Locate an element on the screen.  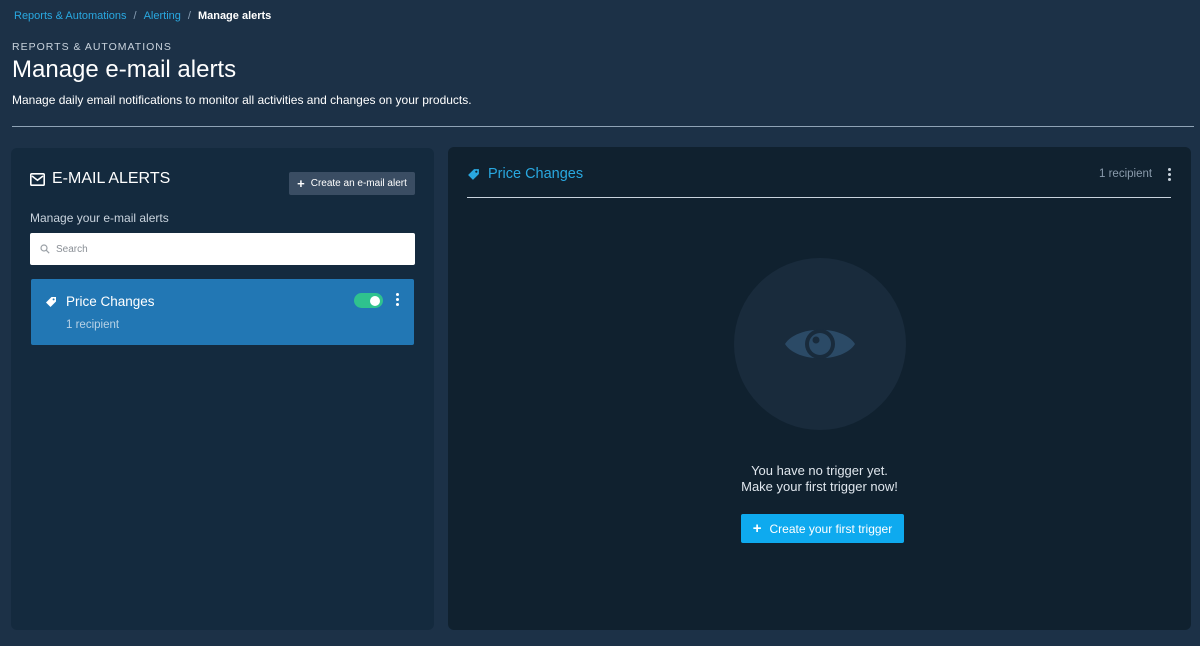
create-first-trigger-button: + Create your first trigger is located at coordinates (822, 528).